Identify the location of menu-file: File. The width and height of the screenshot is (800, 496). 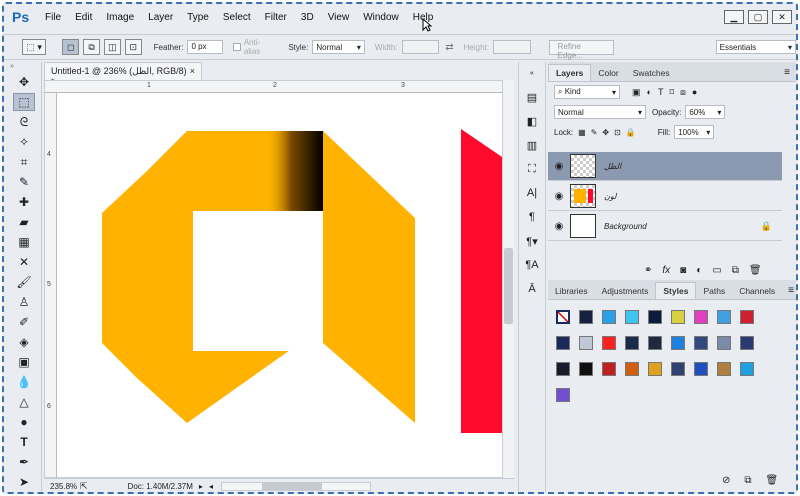
(53, 17).